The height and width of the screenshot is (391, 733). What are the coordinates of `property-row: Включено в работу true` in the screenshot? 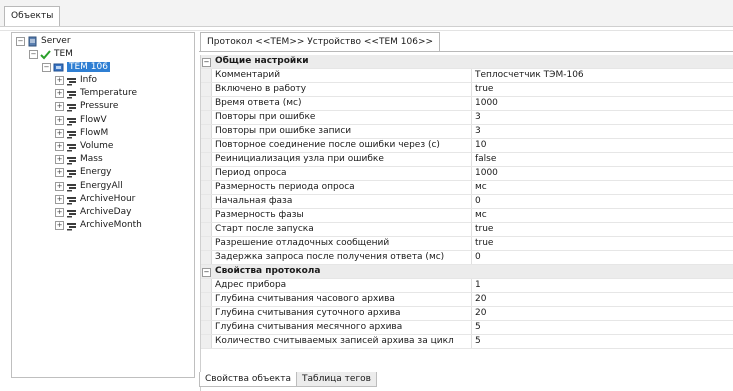 It's located at (467, 90).